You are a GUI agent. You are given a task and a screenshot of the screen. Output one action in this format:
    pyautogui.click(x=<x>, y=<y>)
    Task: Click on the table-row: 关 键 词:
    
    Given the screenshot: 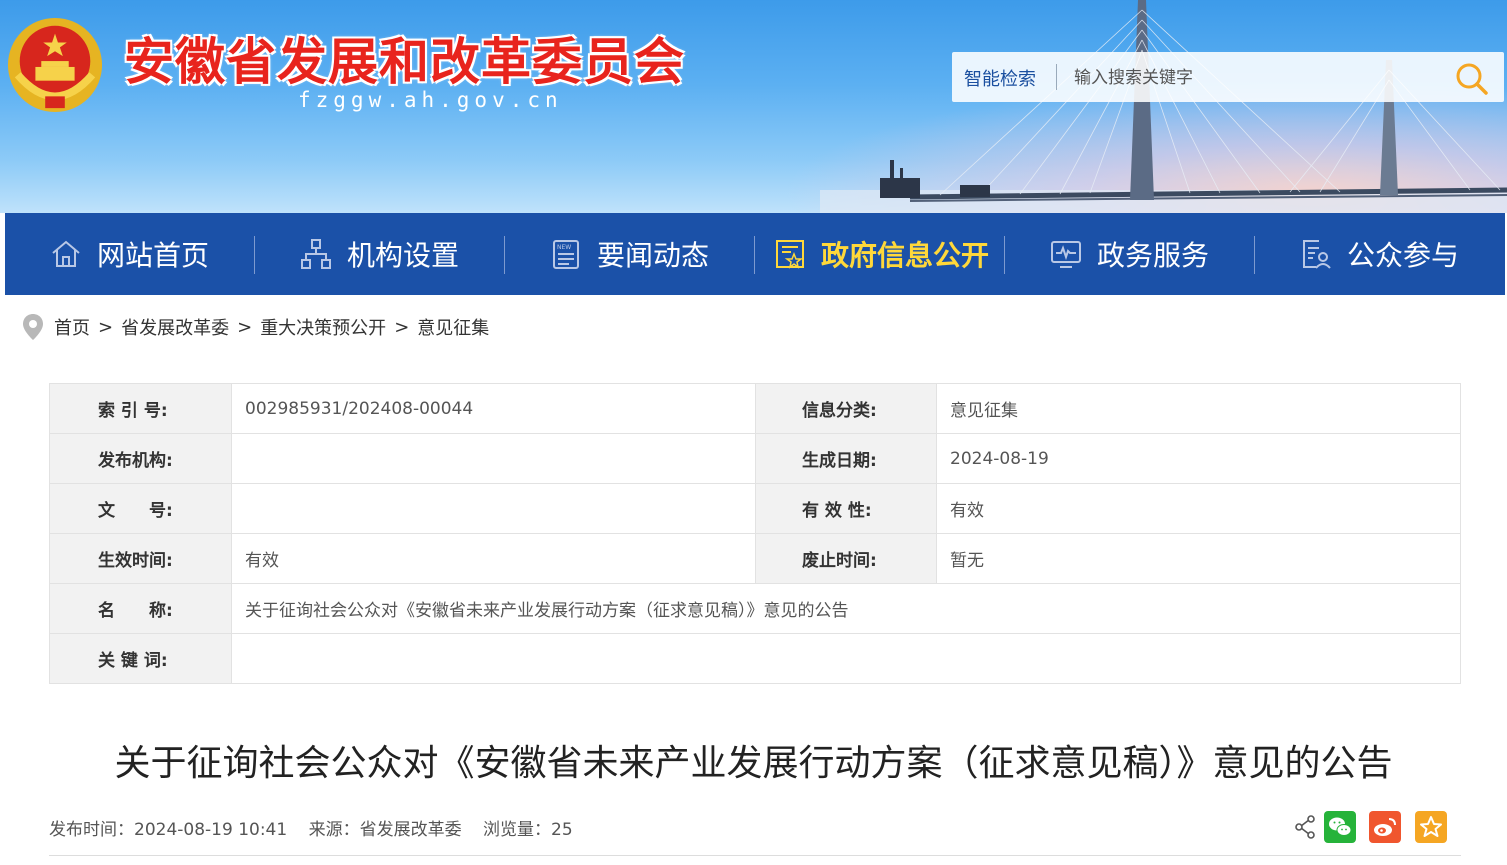 What is the action you would take?
    pyautogui.click(x=755, y=658)
    